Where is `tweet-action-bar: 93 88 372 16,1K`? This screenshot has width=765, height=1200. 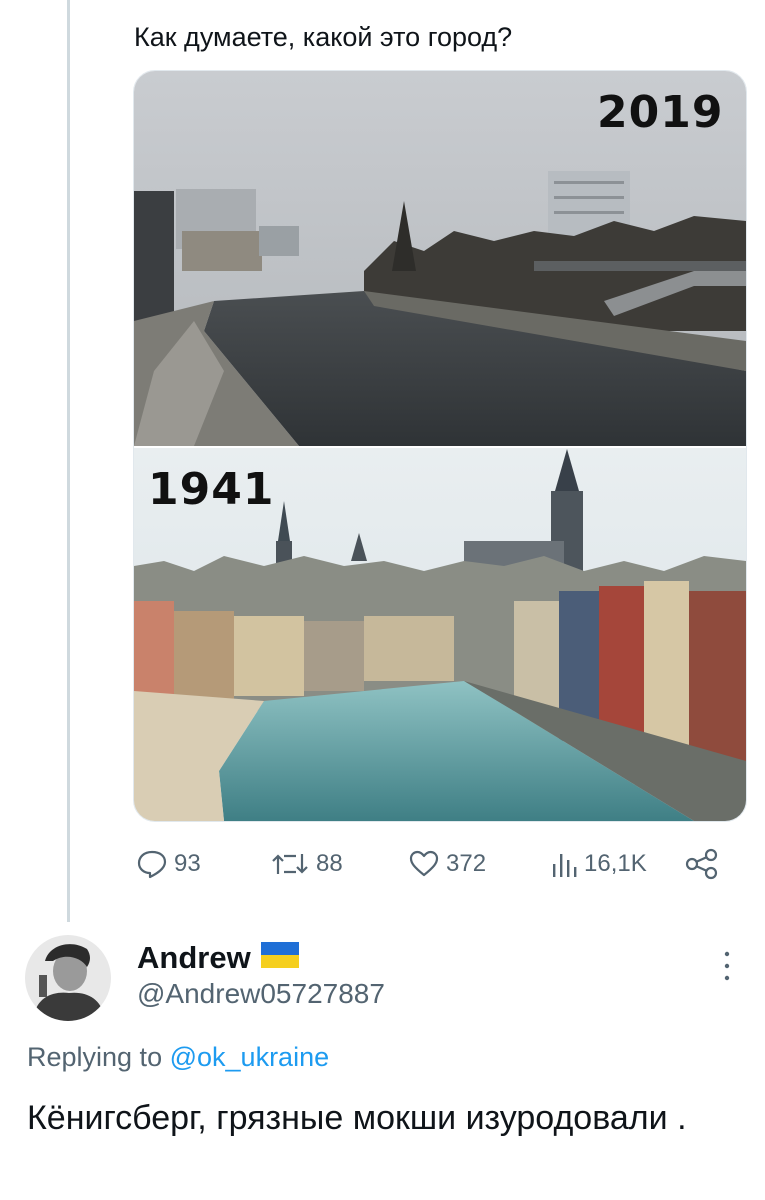
tweet-action-bar: 93 88 372 16,1K is located at coordinates (431, 864).